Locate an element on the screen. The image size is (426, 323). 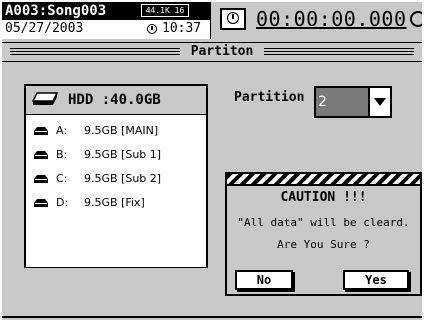
yes-button: Yes is located at coordinates (376, 280).